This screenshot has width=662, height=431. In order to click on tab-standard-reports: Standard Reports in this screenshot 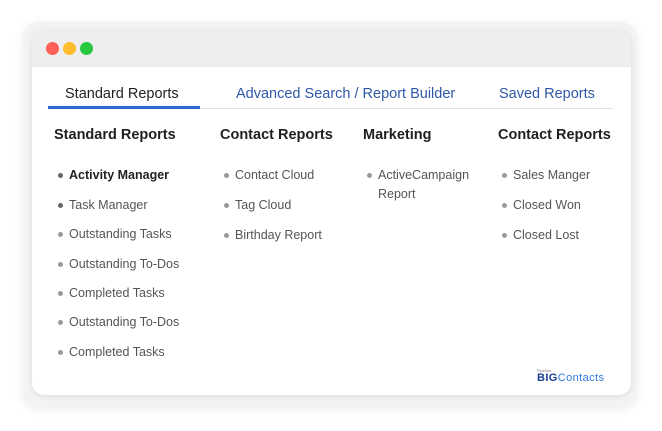, I will do `click(122, 94)`.